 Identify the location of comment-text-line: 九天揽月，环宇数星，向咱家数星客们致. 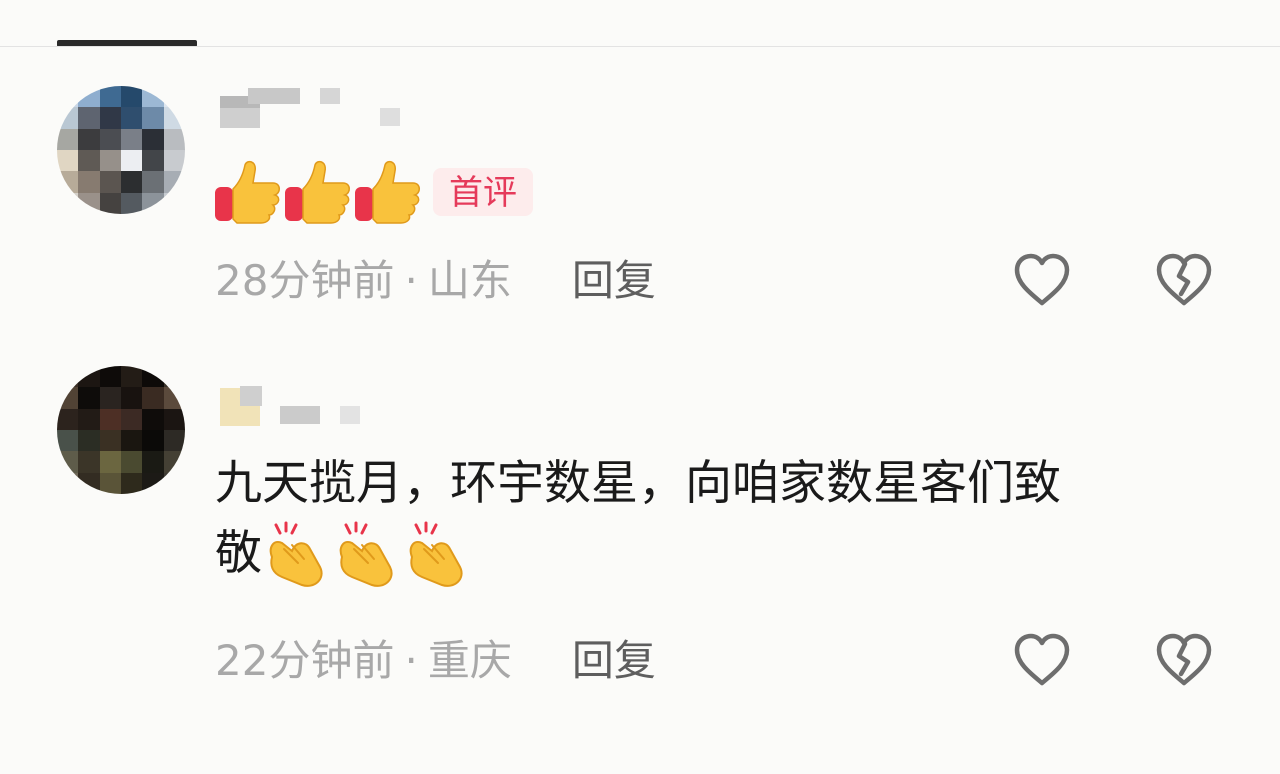
(638, 483).